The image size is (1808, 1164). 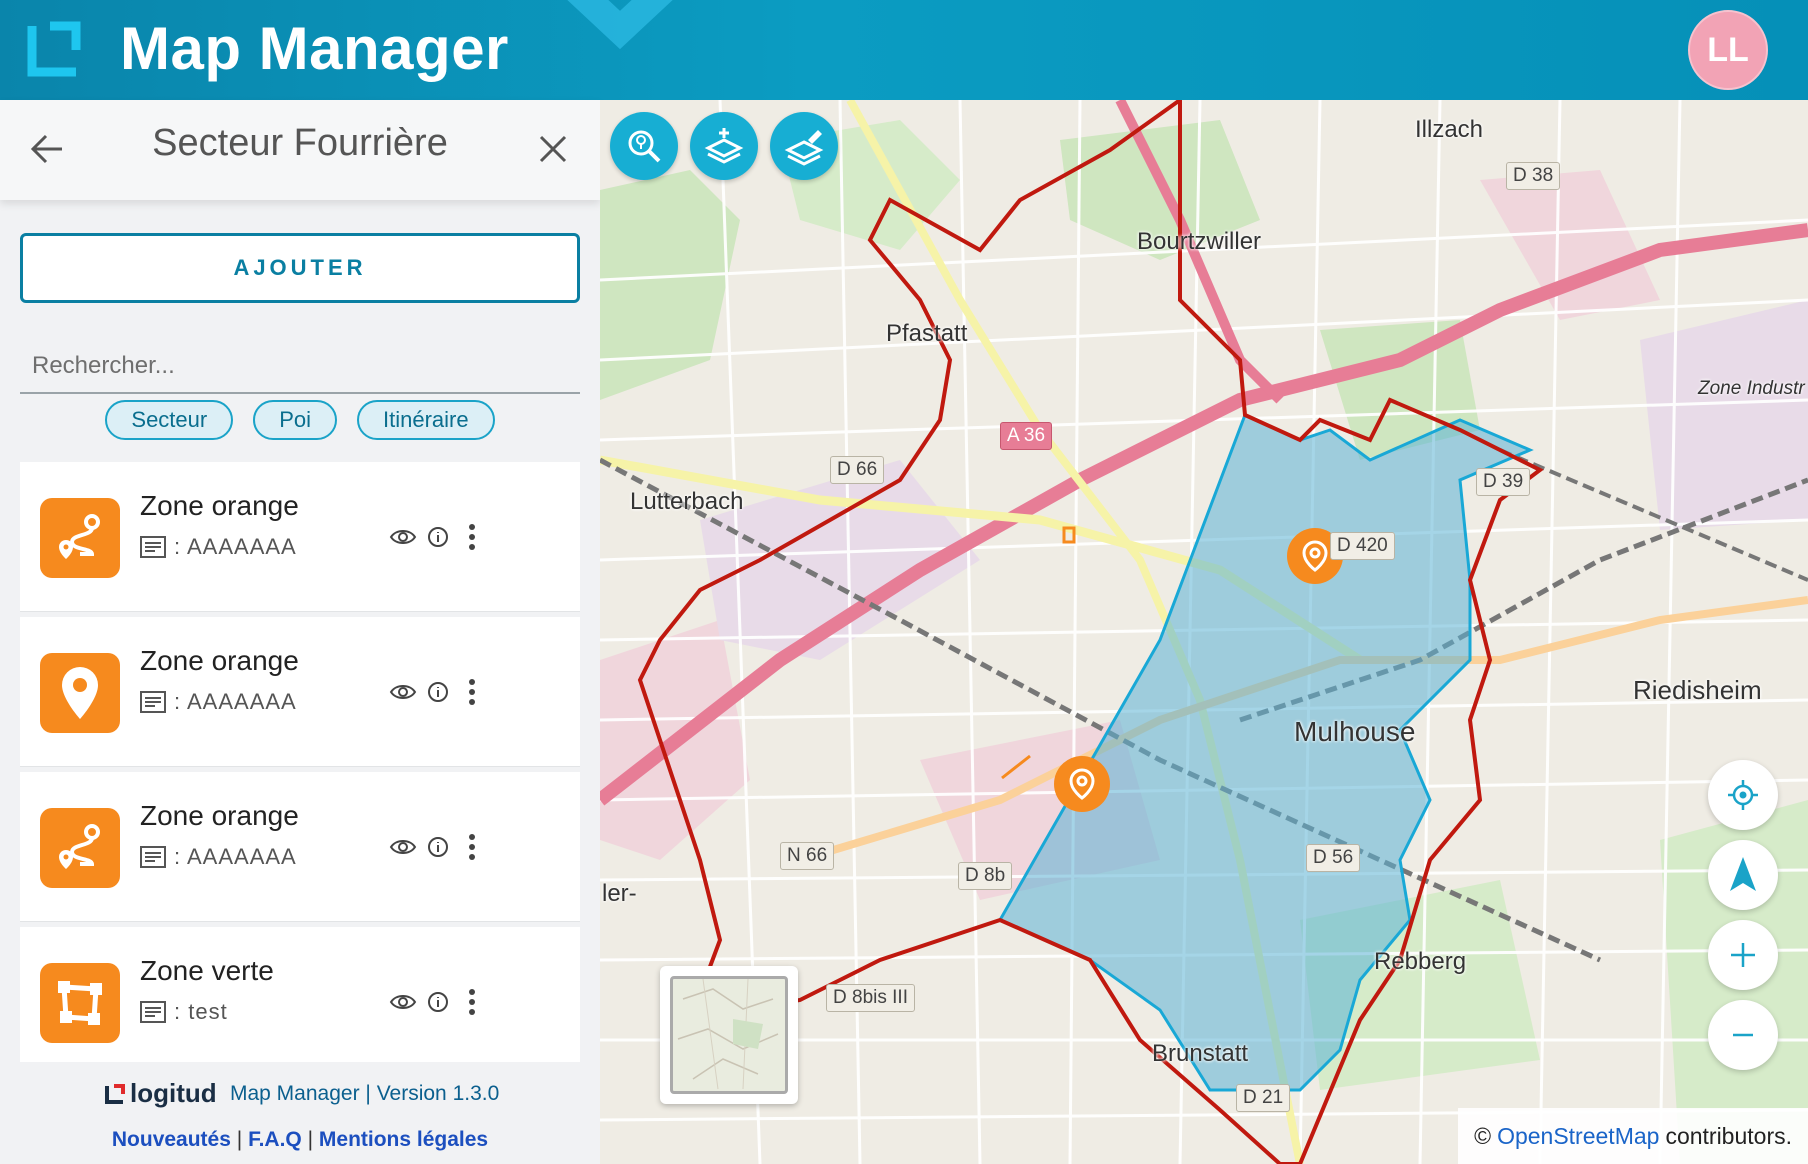 What do you see at coordinates (169, 420) in the screenshot?
I see `chip-secteur: Secteur` at bounding box center [169, 420].